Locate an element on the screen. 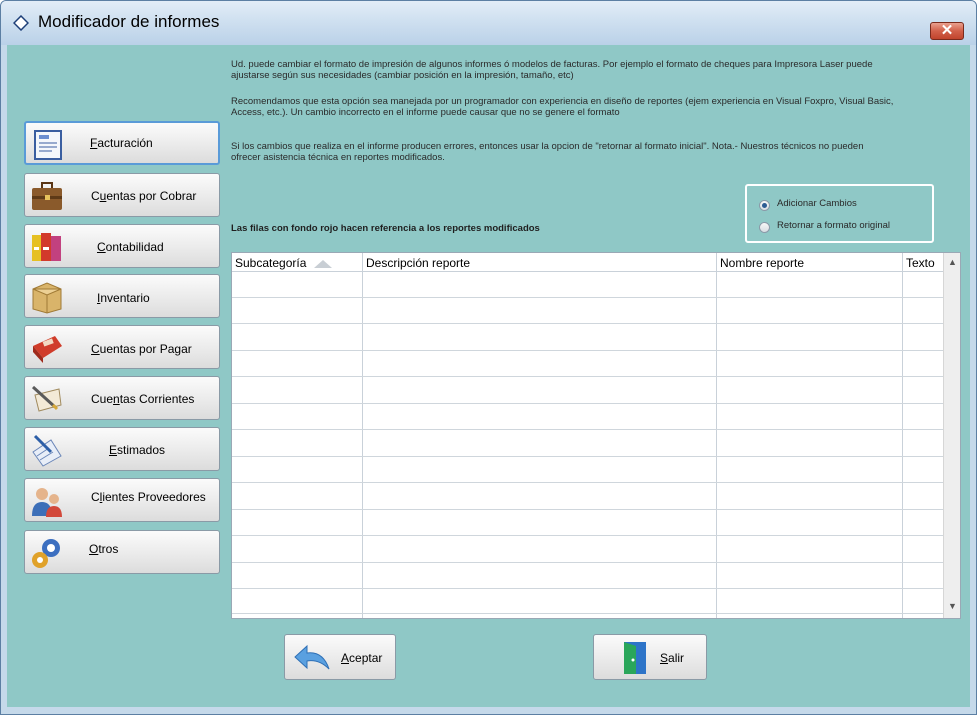 Image resolution: width=977 pixels, height=715 pixels. column-header-label: Descripción reporte is located at coordinates (418, 263).